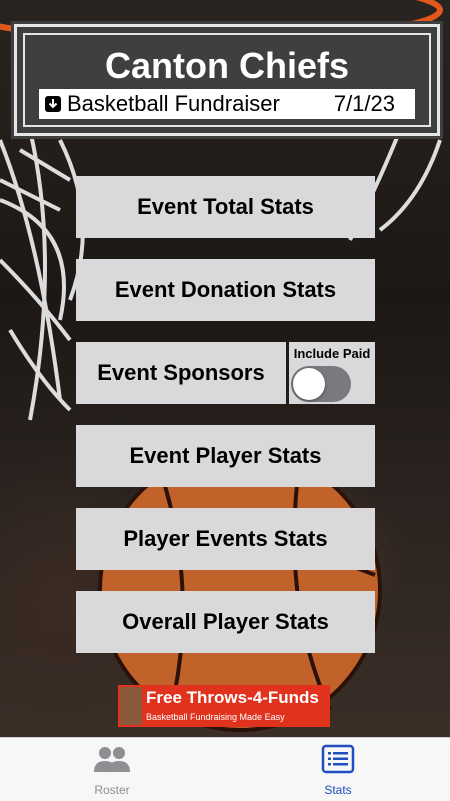 Image resolution: width=450 pixels, height=801 pixels. I want to click on ad-title: Free Throws-4-Funds, so click(232, 697).